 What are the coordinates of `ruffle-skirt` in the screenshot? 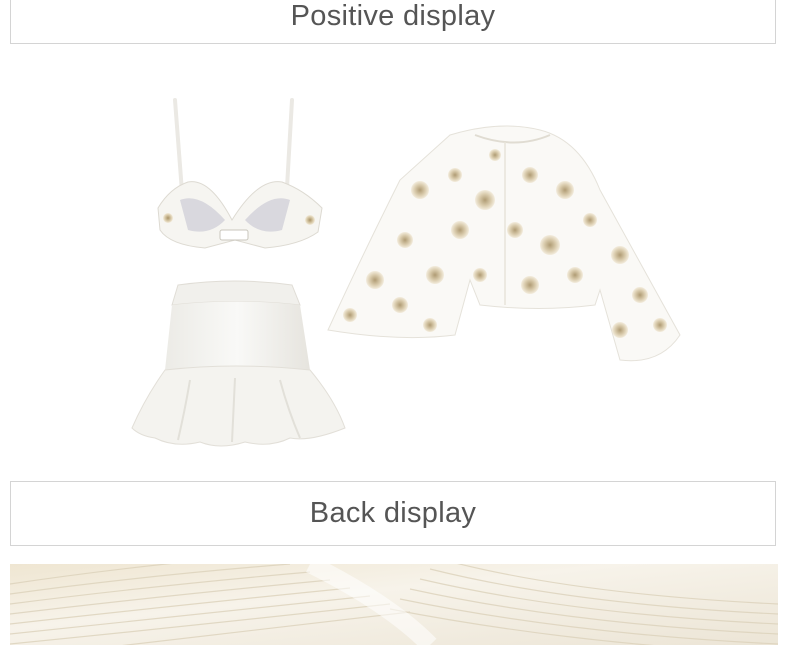 It's located at (238, 363).